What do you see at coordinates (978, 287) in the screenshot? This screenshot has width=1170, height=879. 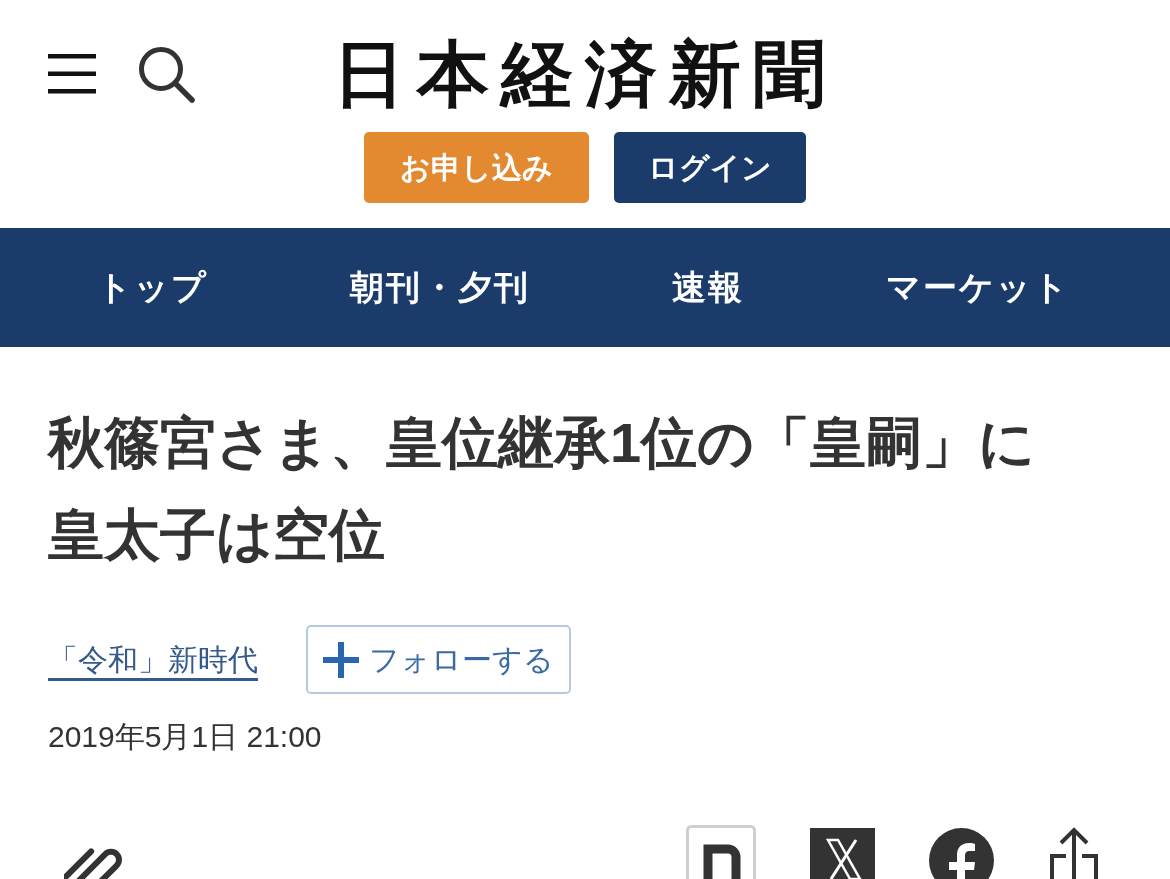 I see `nav-link: マーケット` at bounding box center [978, 287].